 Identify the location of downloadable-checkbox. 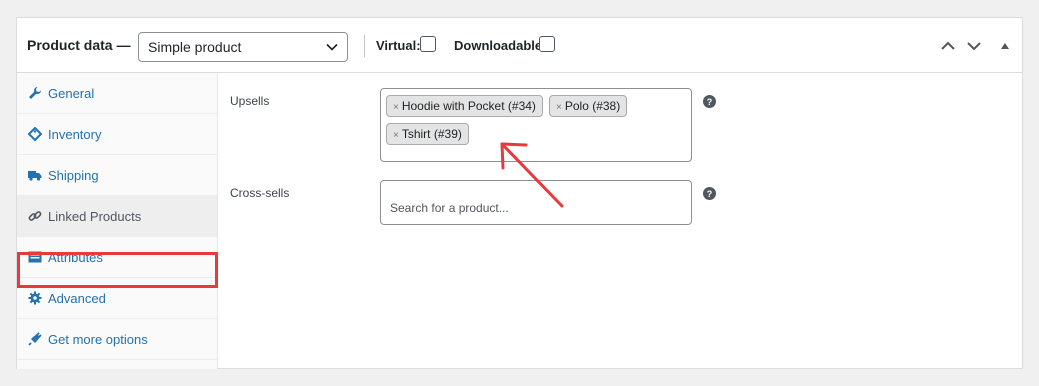
(547, 44).